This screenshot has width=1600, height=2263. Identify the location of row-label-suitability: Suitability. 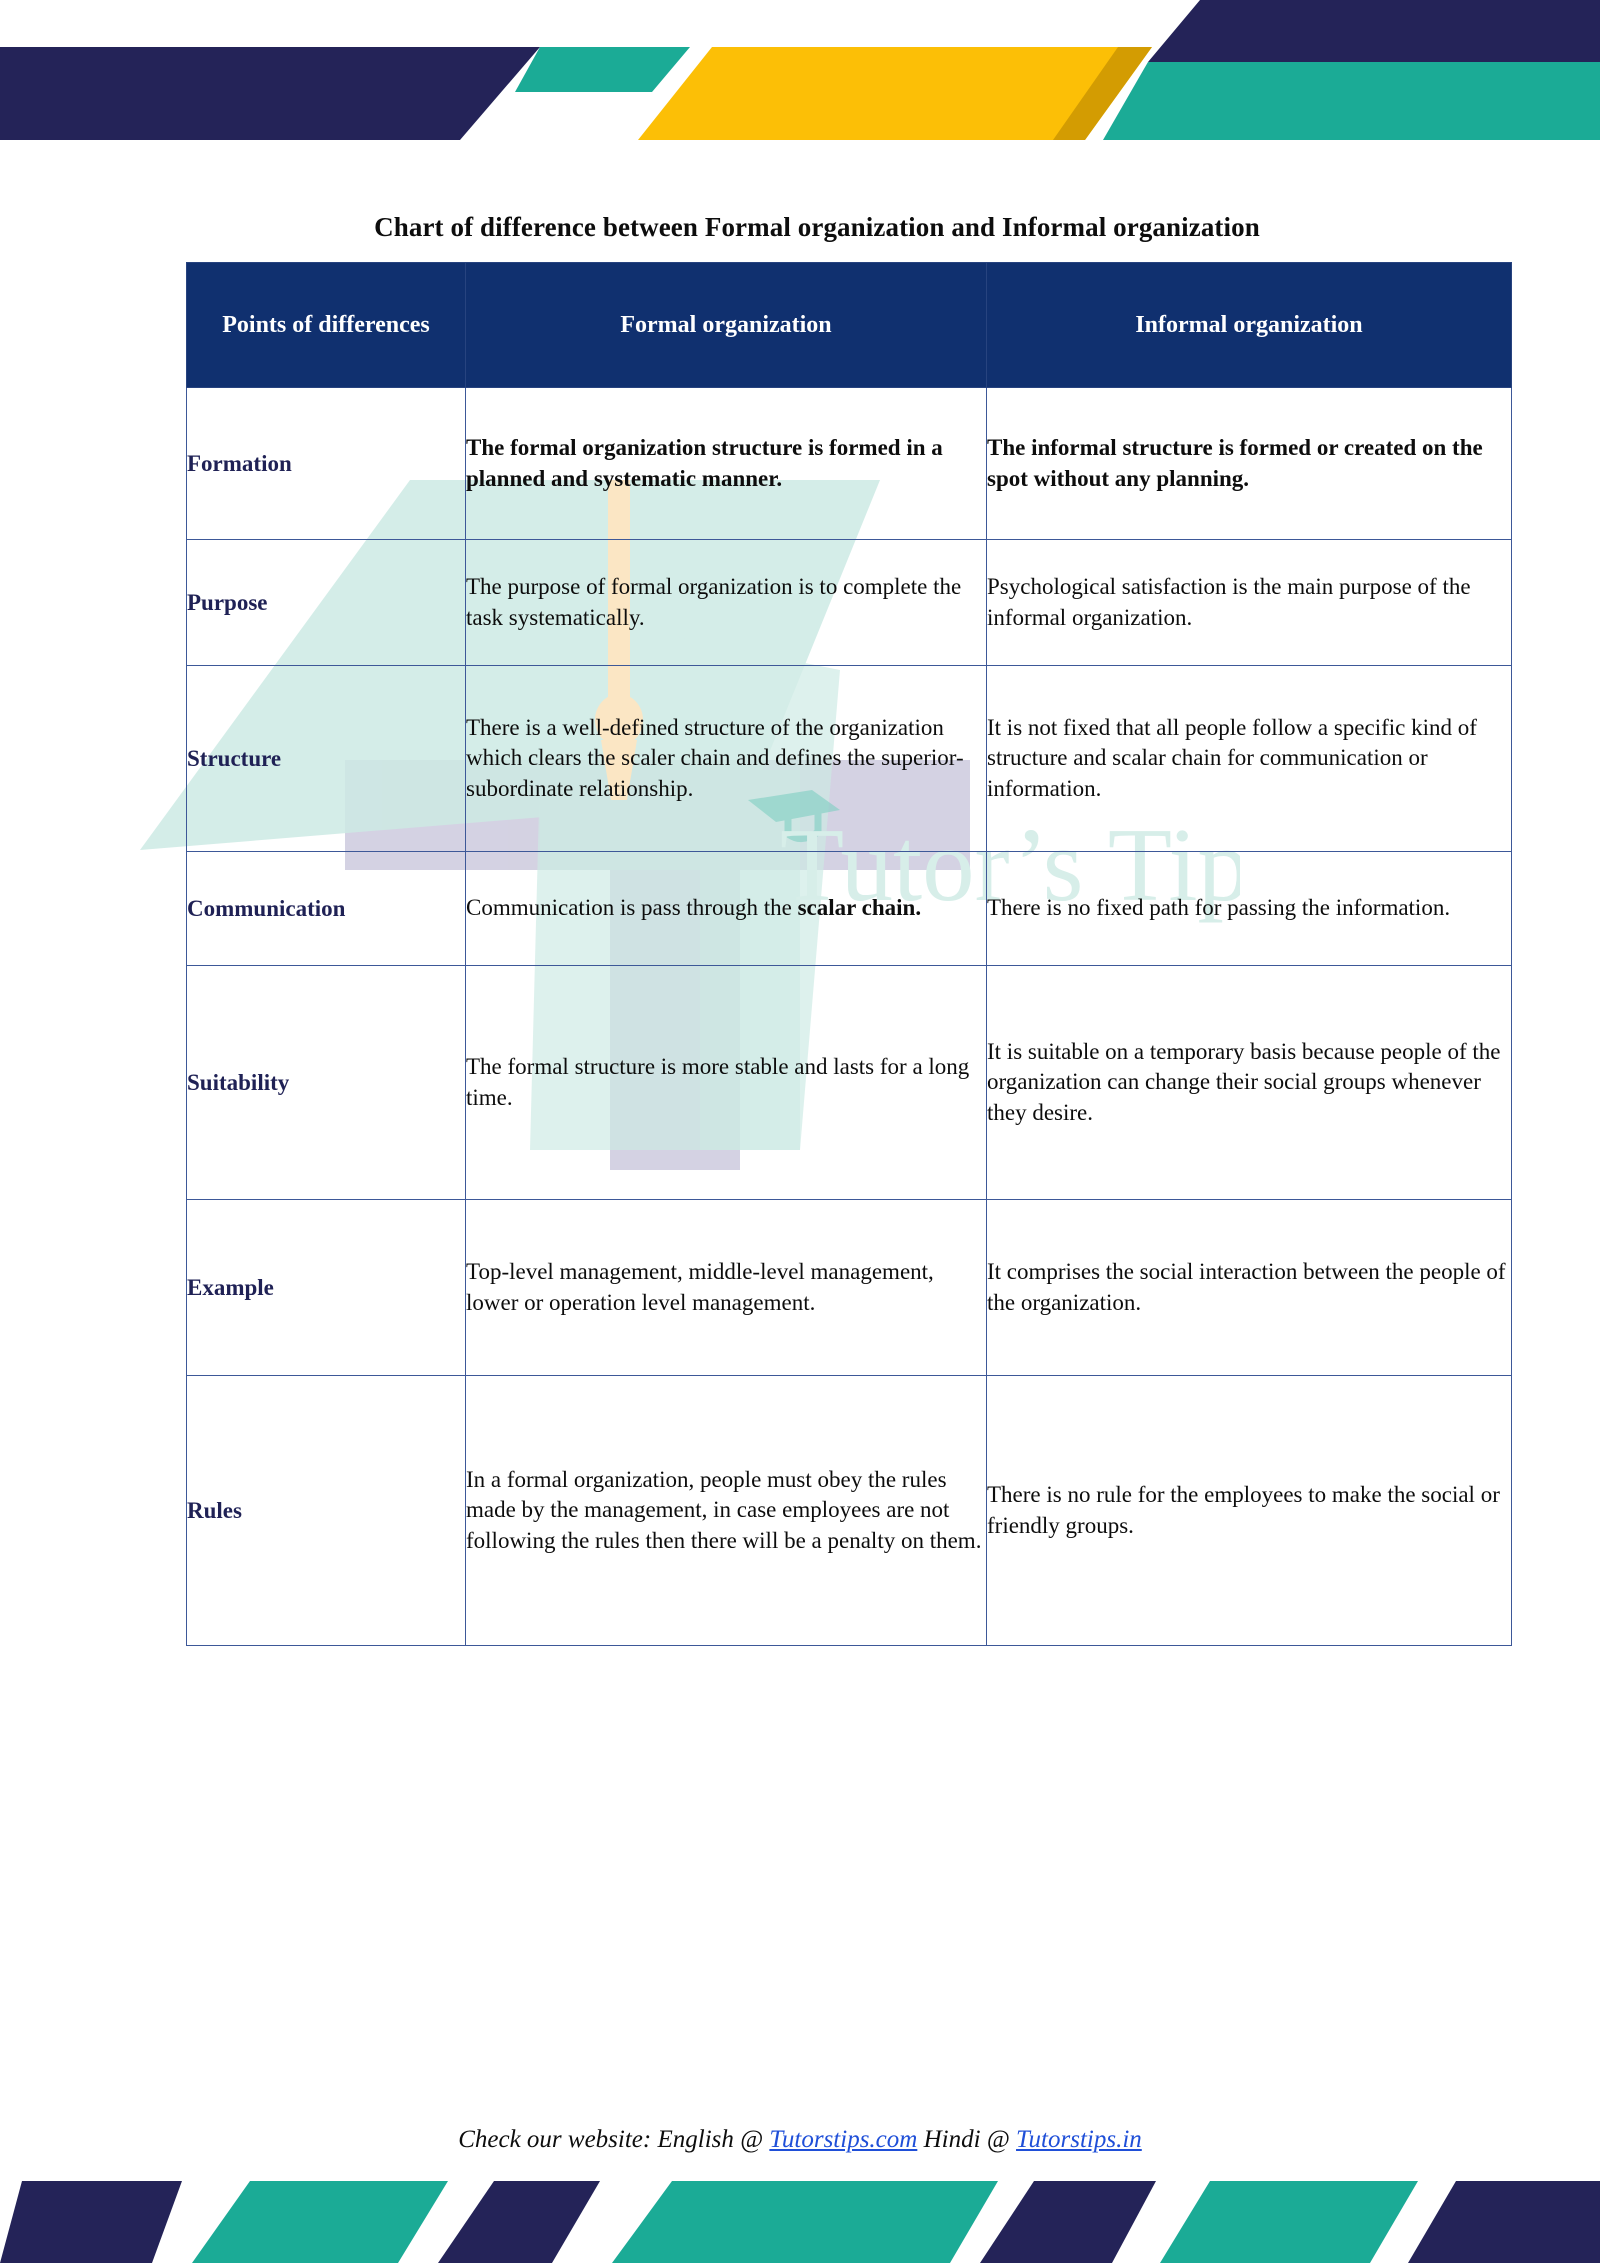
(326, 1082).